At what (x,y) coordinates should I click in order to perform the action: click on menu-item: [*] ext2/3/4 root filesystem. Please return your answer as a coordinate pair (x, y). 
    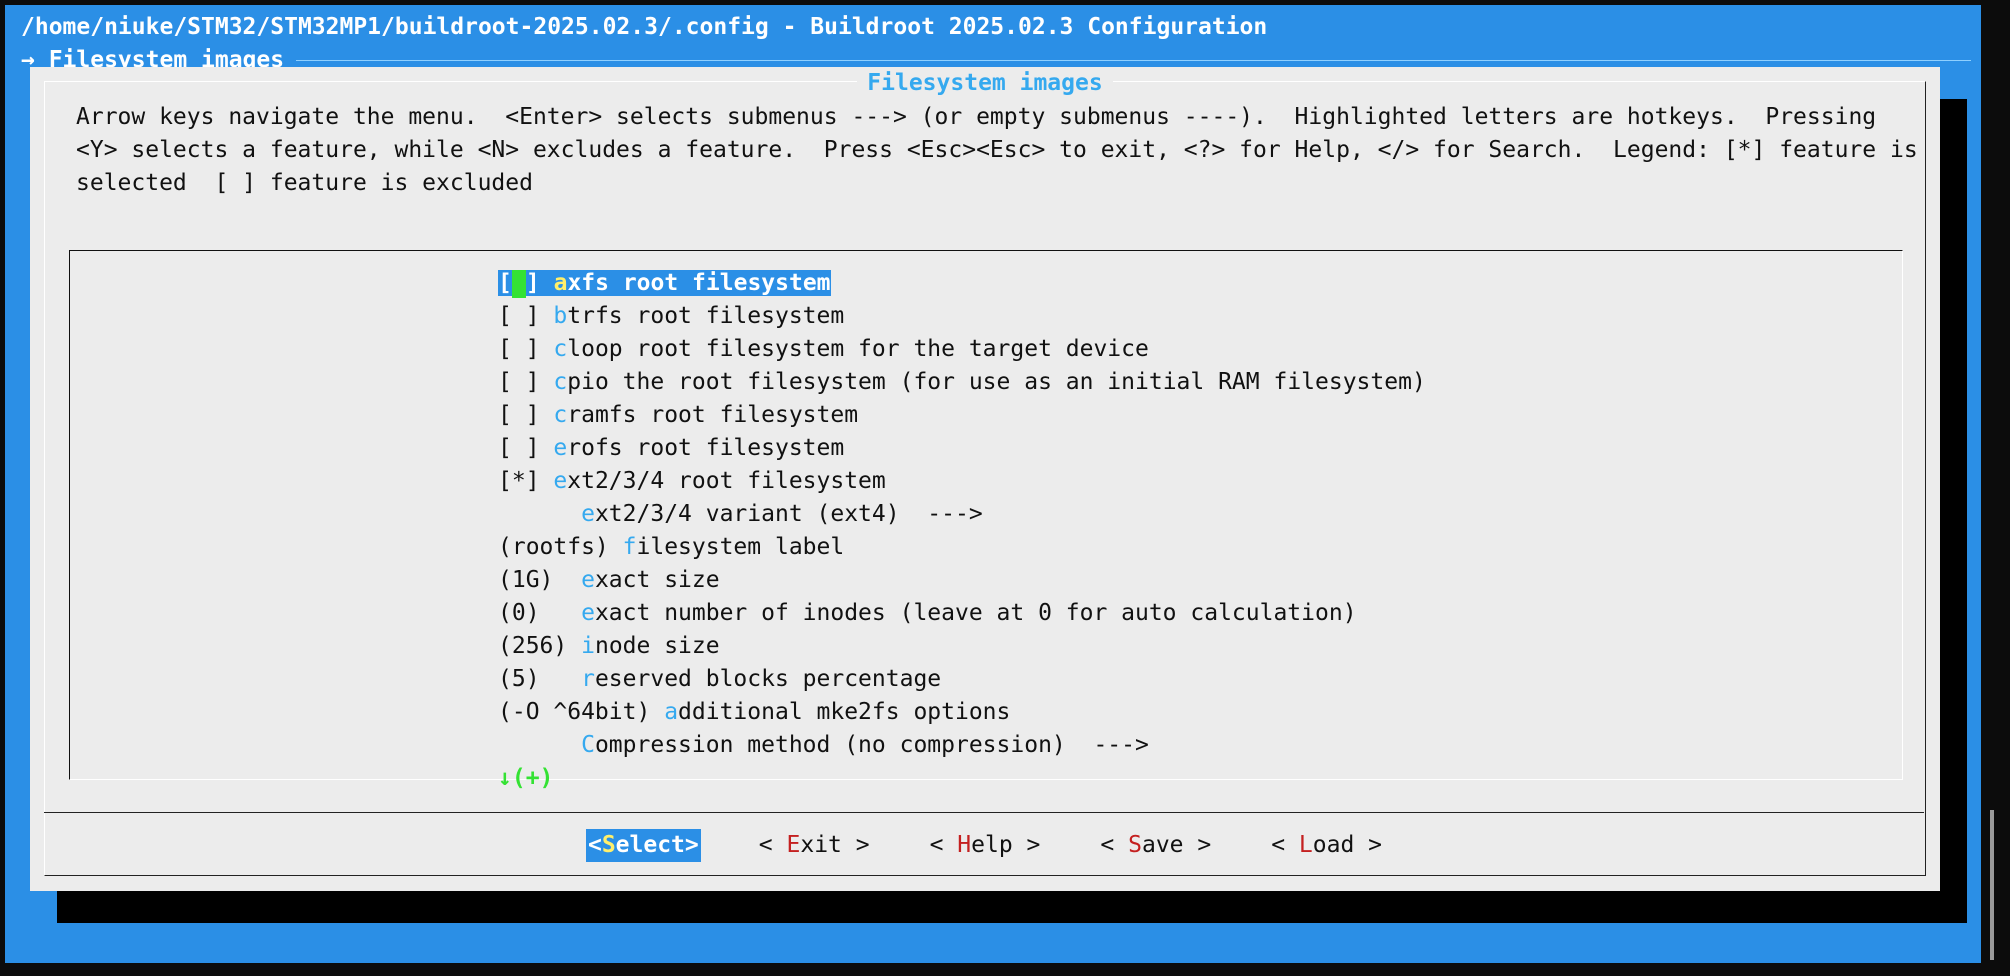
    Looking at the image, I should click on (962, 481).